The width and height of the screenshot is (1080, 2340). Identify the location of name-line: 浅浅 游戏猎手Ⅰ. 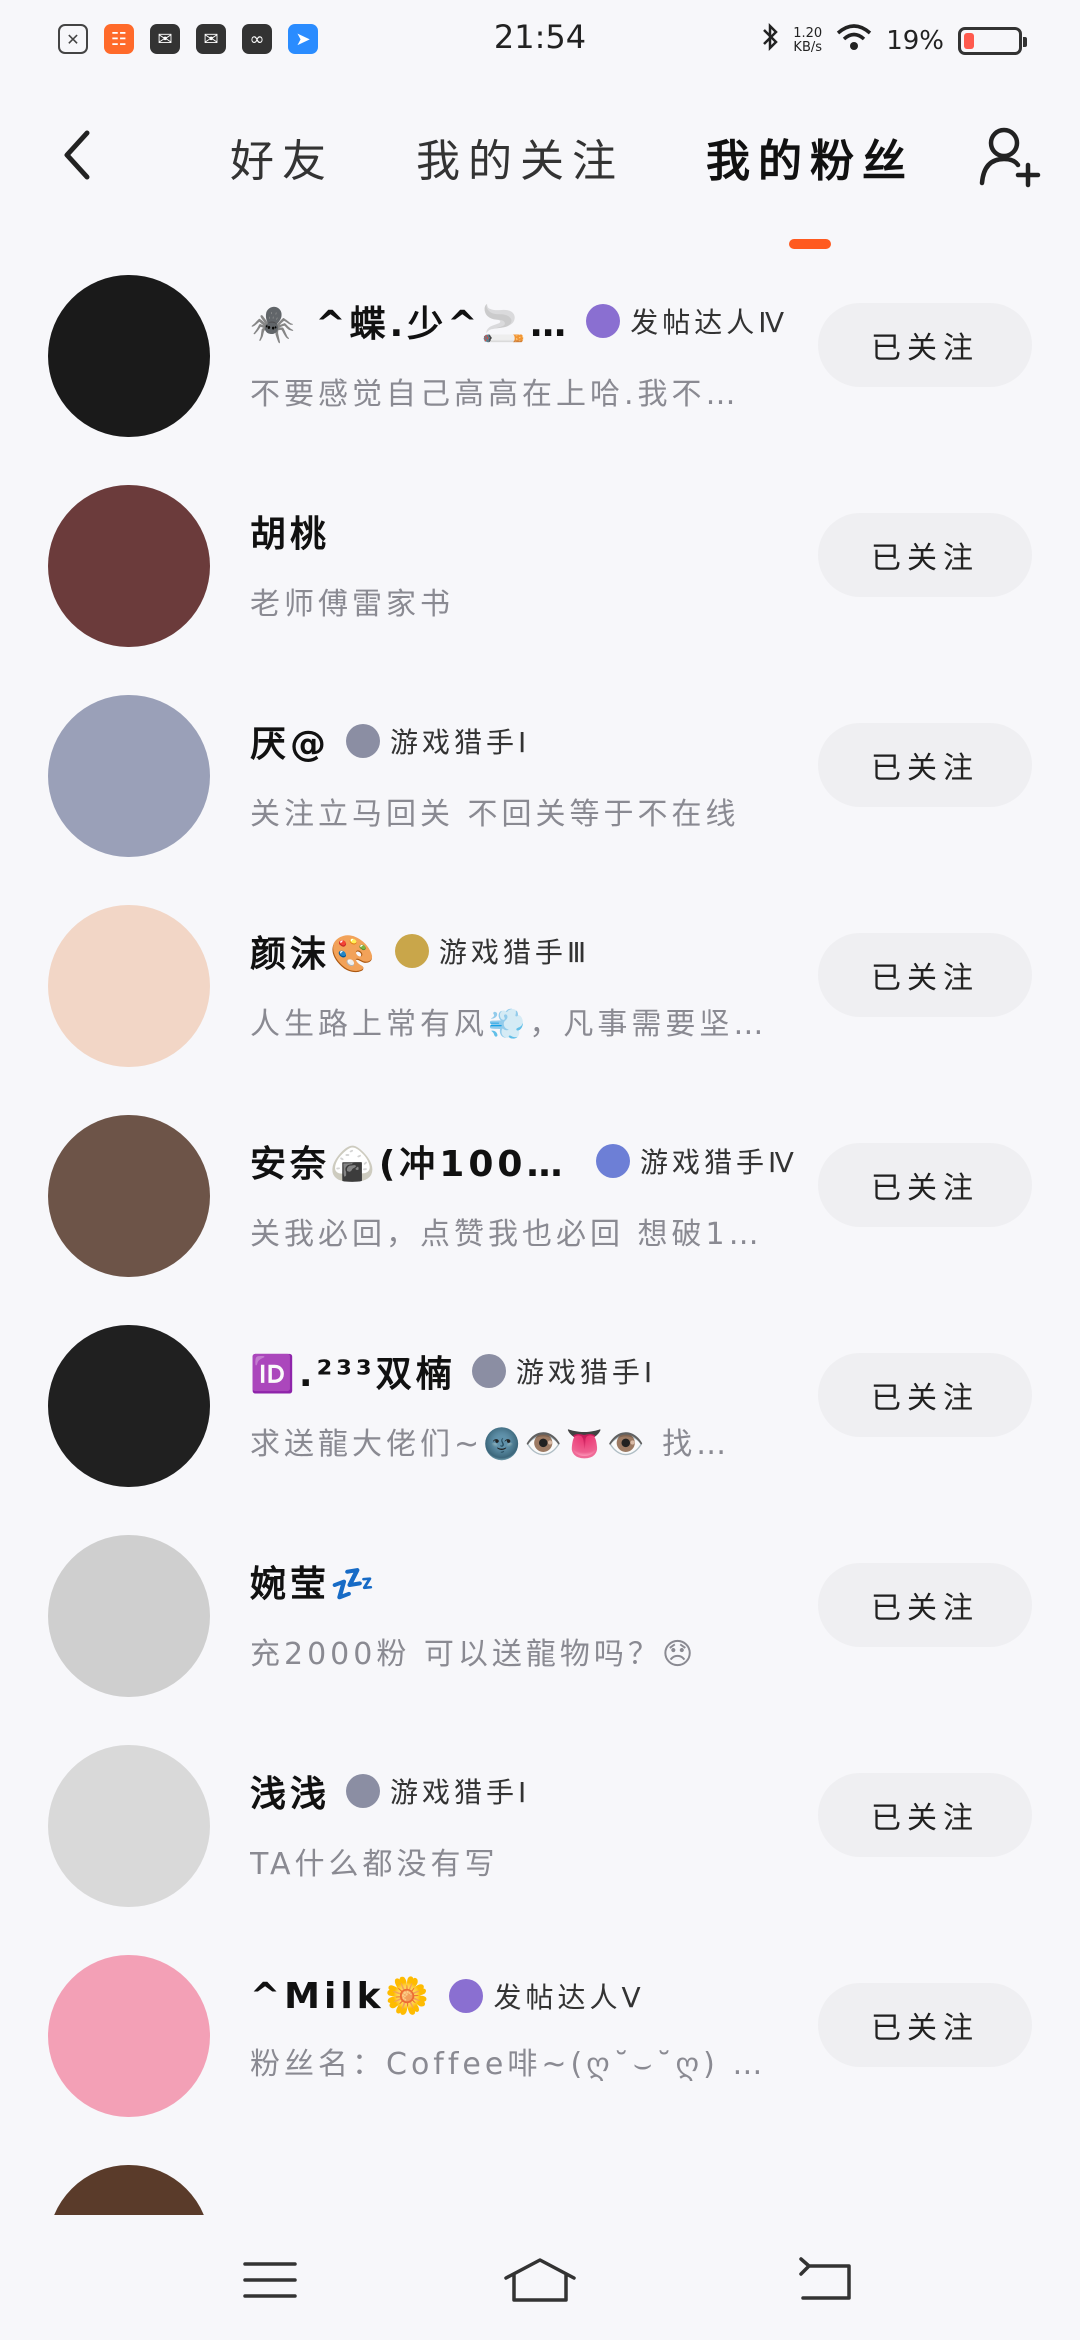
(530, 1791).